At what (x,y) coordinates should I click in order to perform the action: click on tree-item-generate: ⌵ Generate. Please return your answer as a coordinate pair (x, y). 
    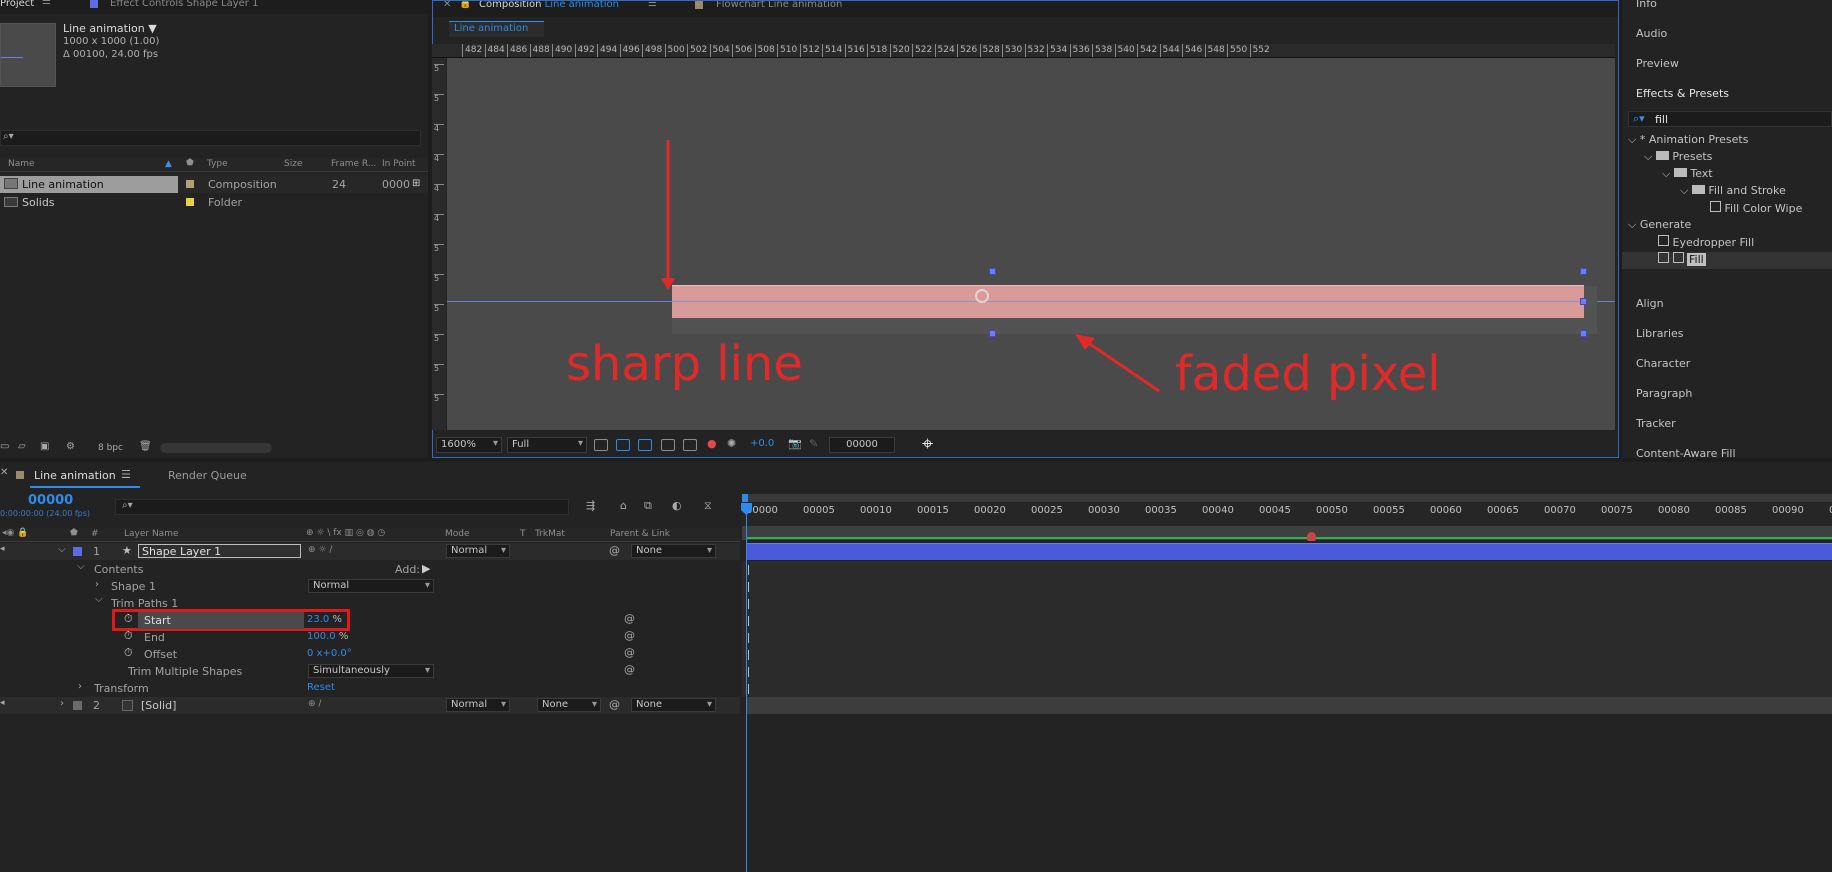
    Looking at the image, I should click on (1659, 226).